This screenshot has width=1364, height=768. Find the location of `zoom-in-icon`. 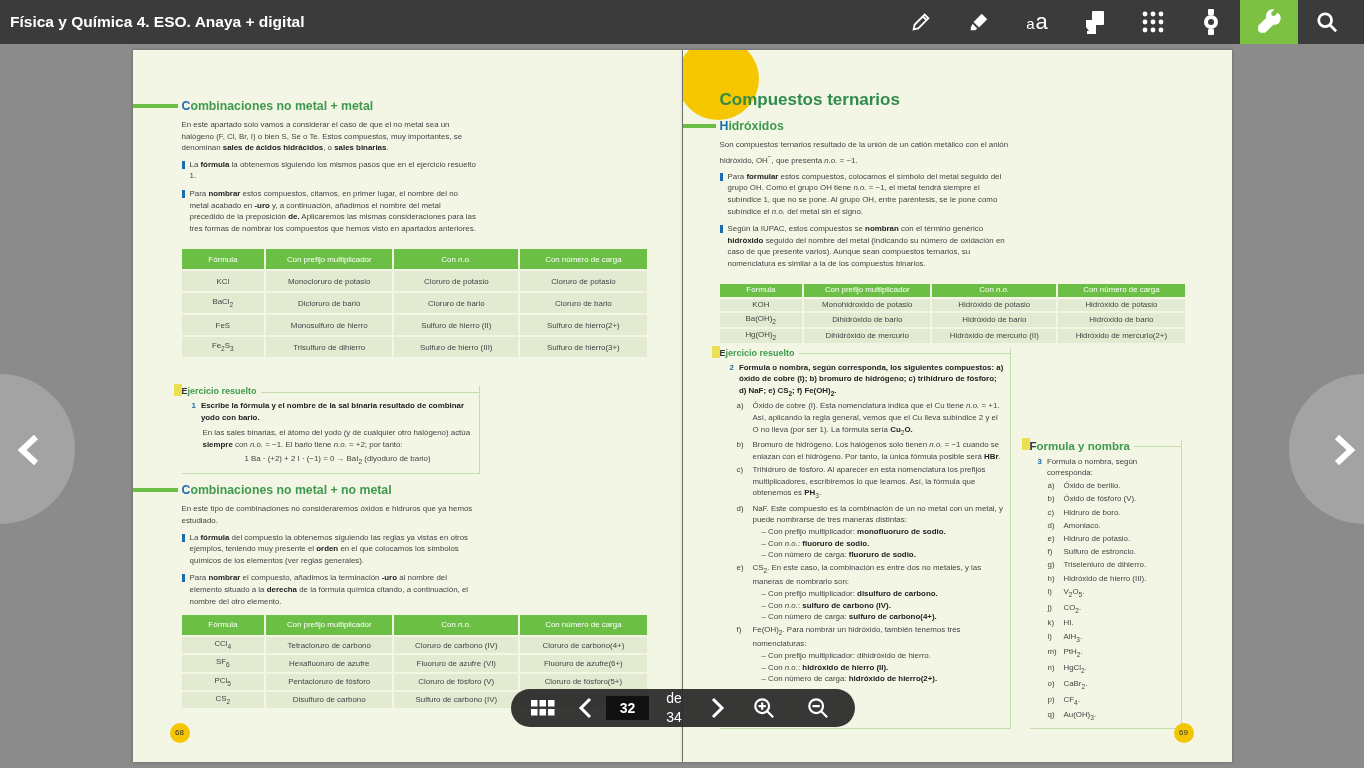

zoom-in-icon is located at coordinates (764, 708).